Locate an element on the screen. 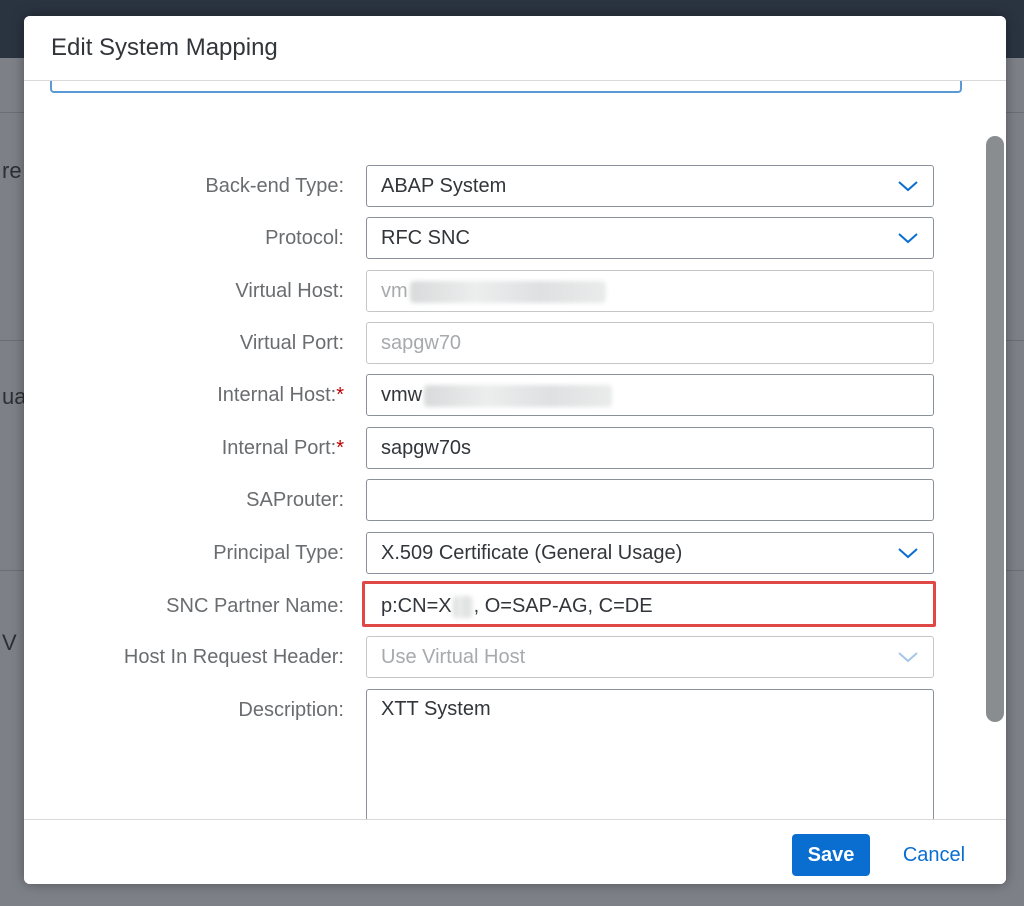 The width and height of the screenshot is (1024, 906). highlight-annotation-box is located at coordinates (649, 604).